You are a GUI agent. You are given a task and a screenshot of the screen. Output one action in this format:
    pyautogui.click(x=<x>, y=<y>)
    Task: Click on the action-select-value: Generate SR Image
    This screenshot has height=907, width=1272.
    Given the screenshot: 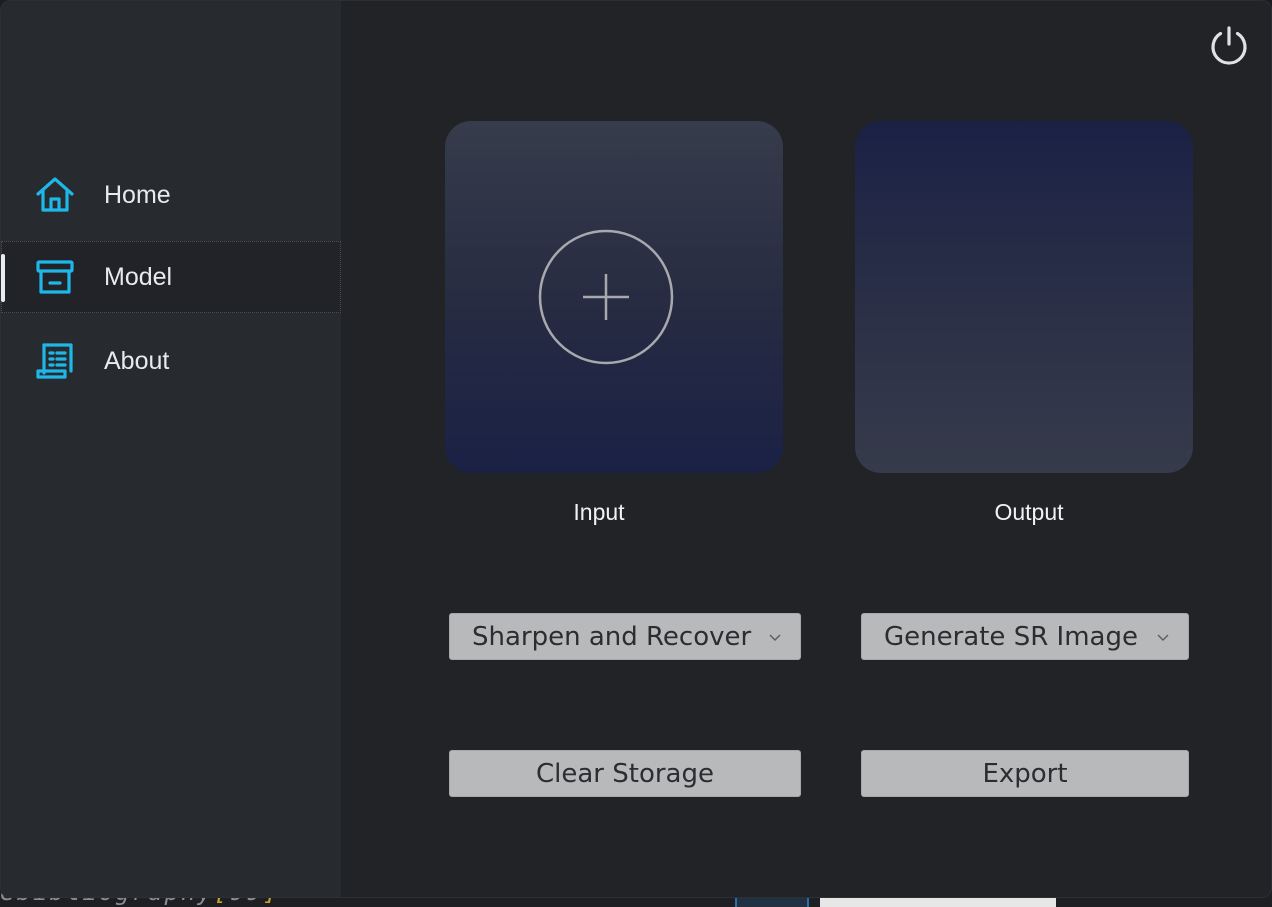 What is the action you would take?
    pyautogui.click(x=1011, y=636)
    